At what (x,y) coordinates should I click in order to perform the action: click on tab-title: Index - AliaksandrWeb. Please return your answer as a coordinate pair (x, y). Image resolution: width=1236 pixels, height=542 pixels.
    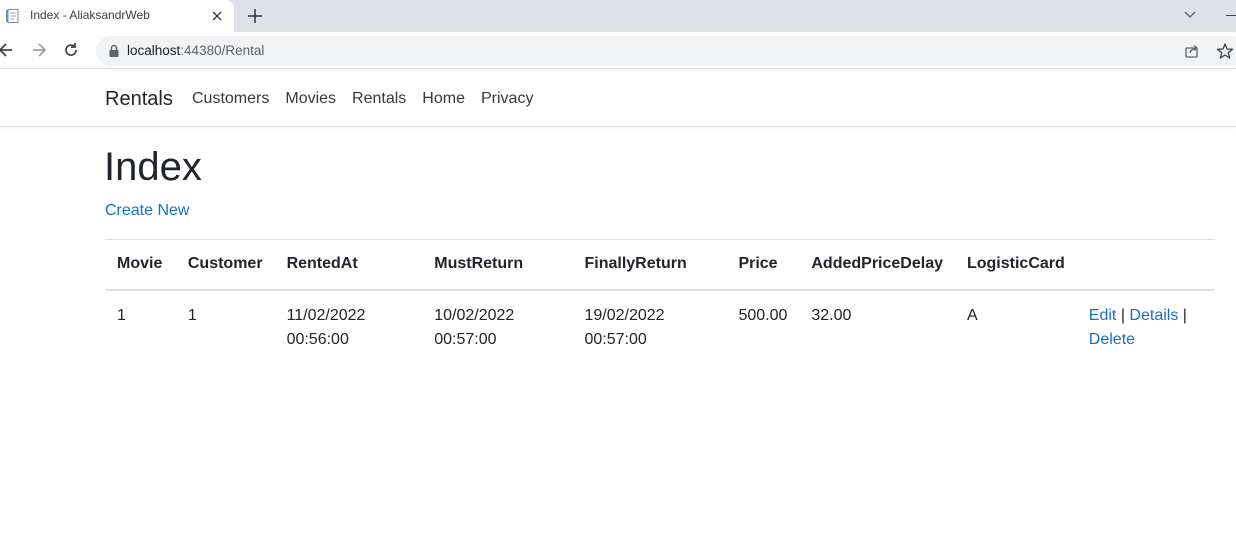
    Looking at the image, I should click on (90, 15).